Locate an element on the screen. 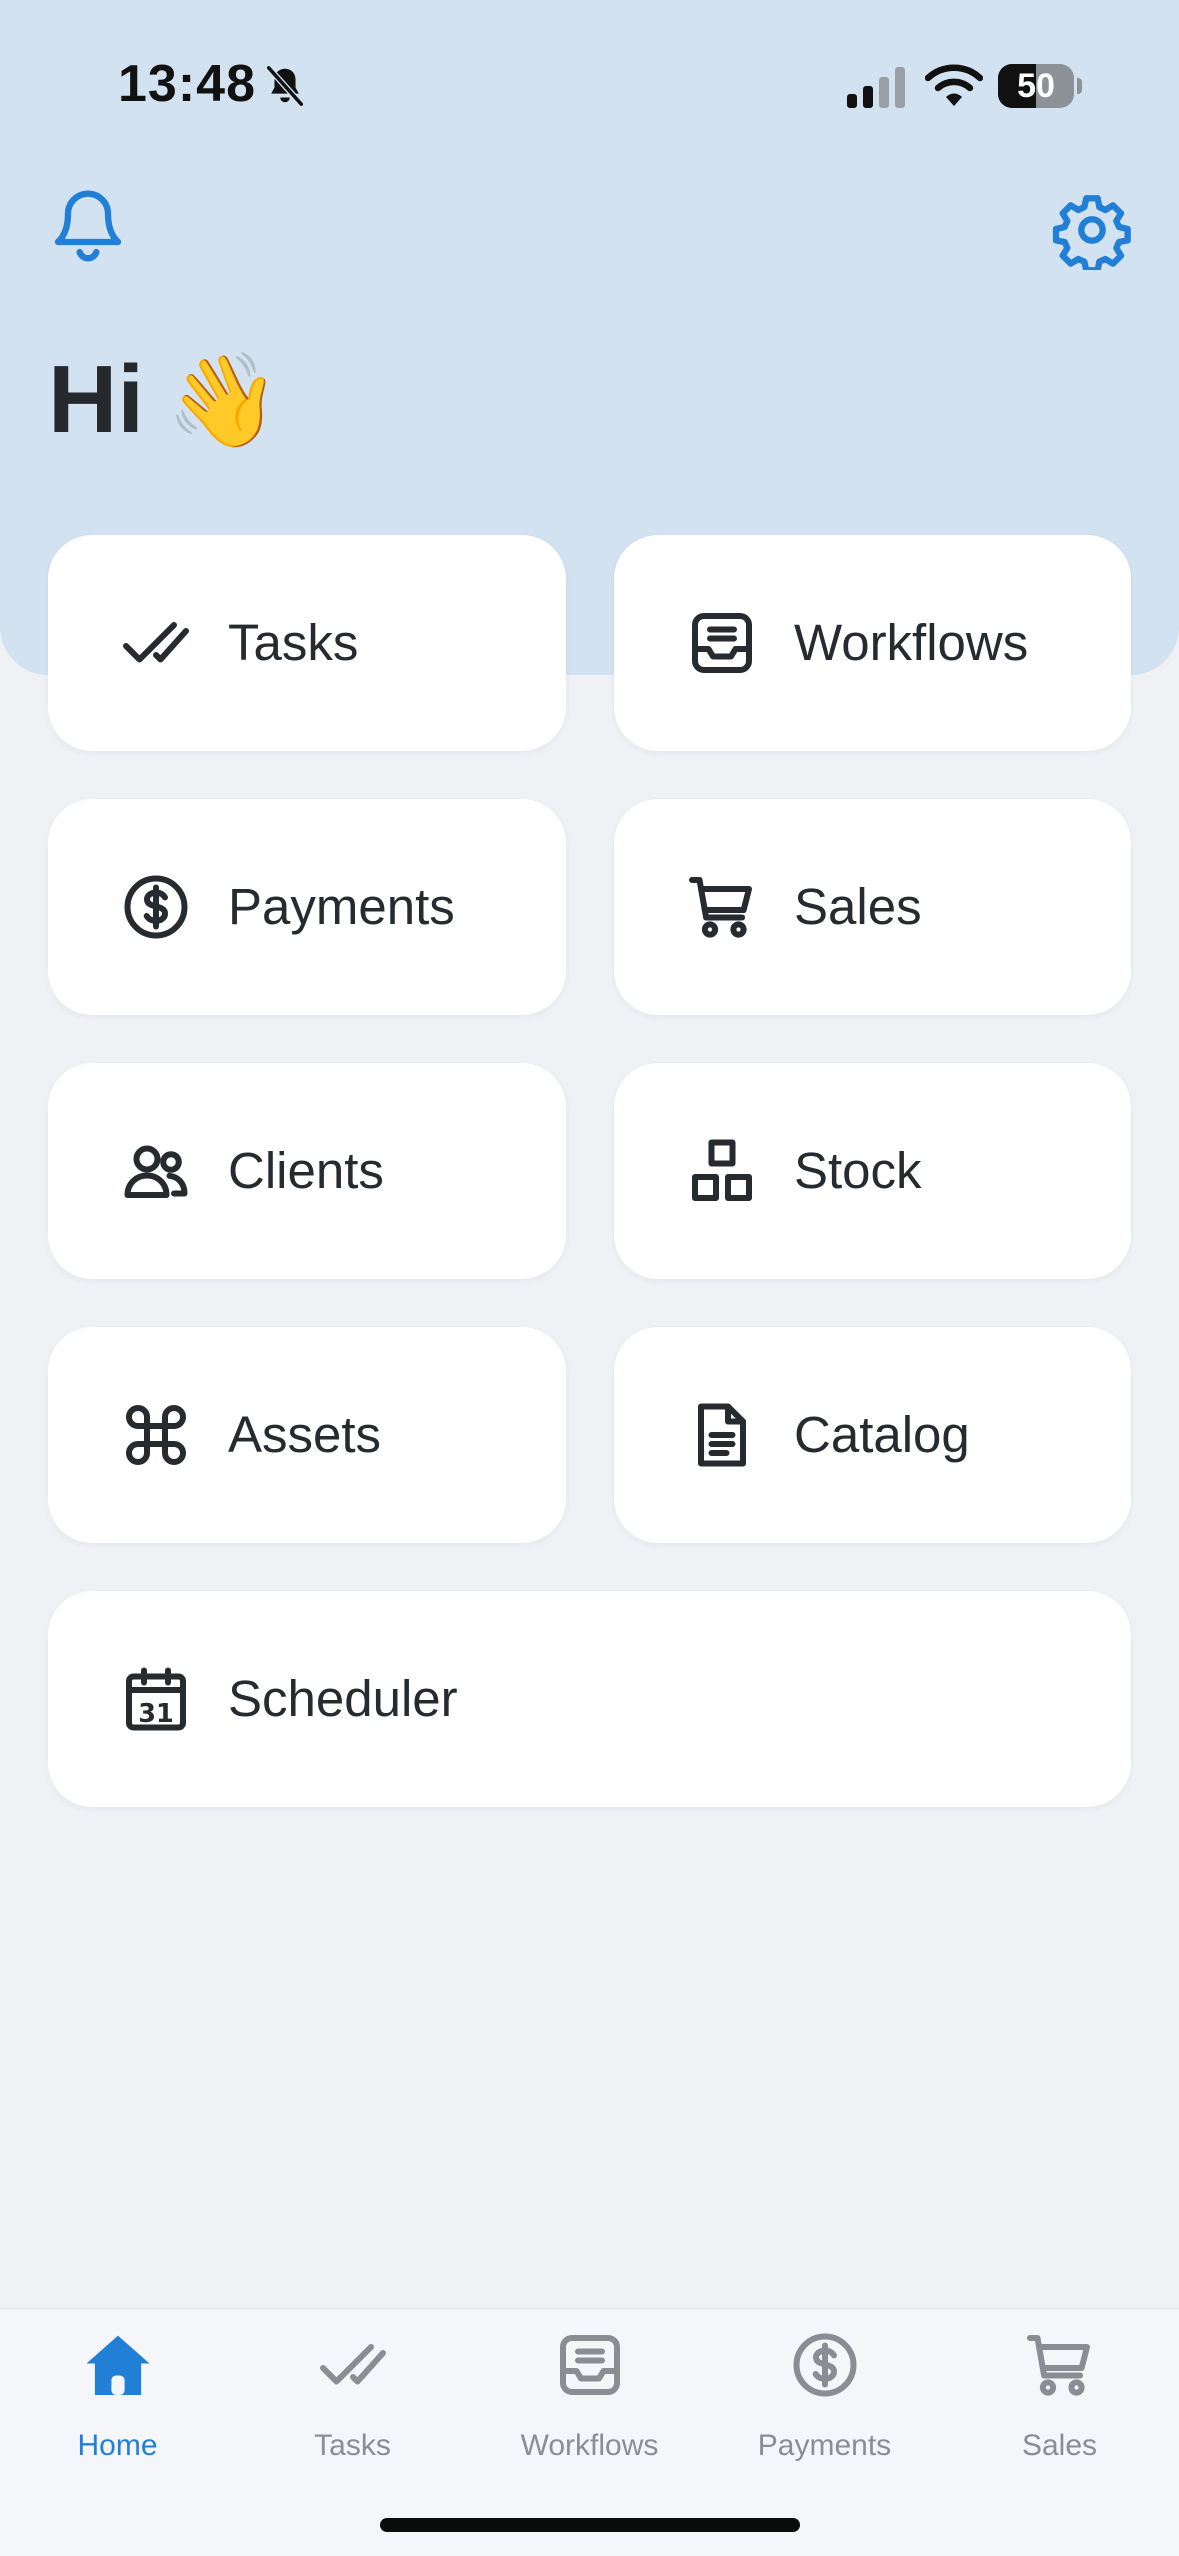 This screenshot has height=2556, width=1179. tab-label: Sales is located at coordinates (1059, 2445).